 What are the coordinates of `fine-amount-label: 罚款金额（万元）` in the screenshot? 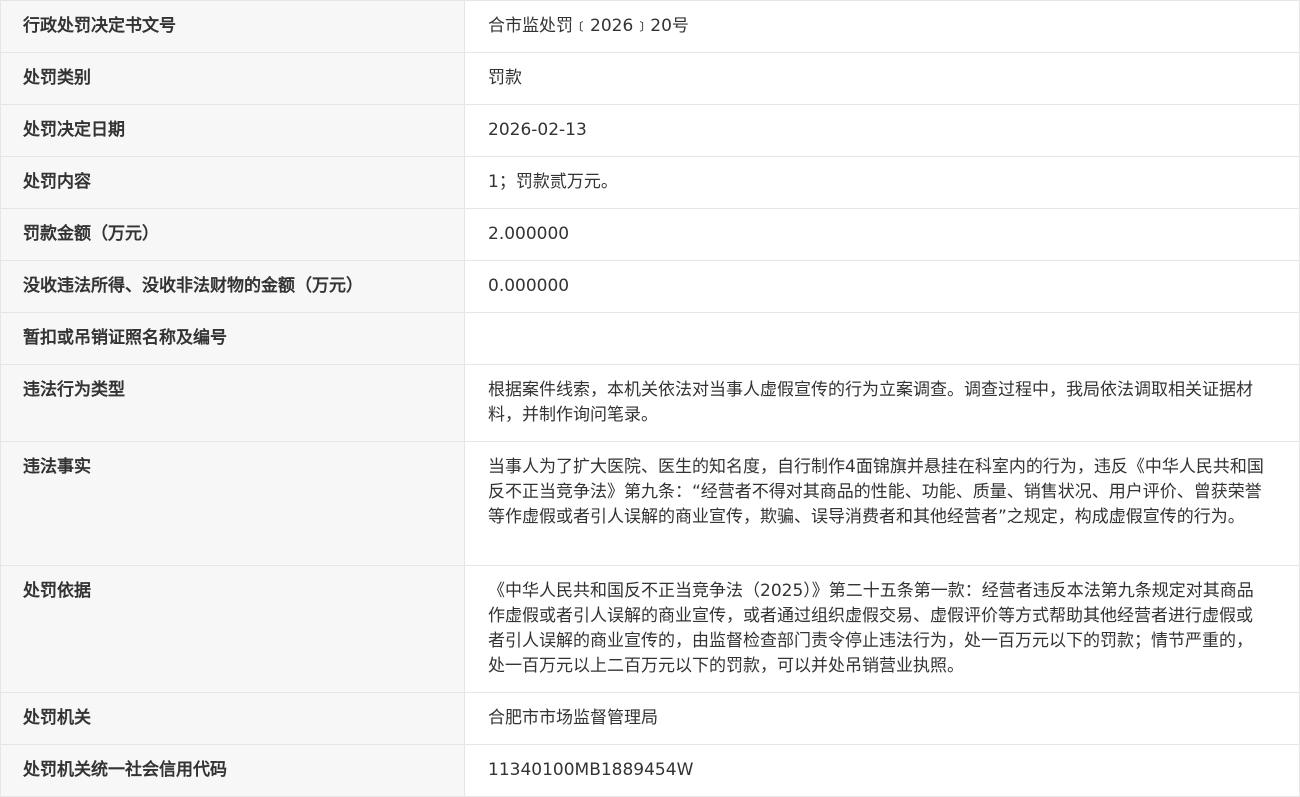 It's located at (232, 234).